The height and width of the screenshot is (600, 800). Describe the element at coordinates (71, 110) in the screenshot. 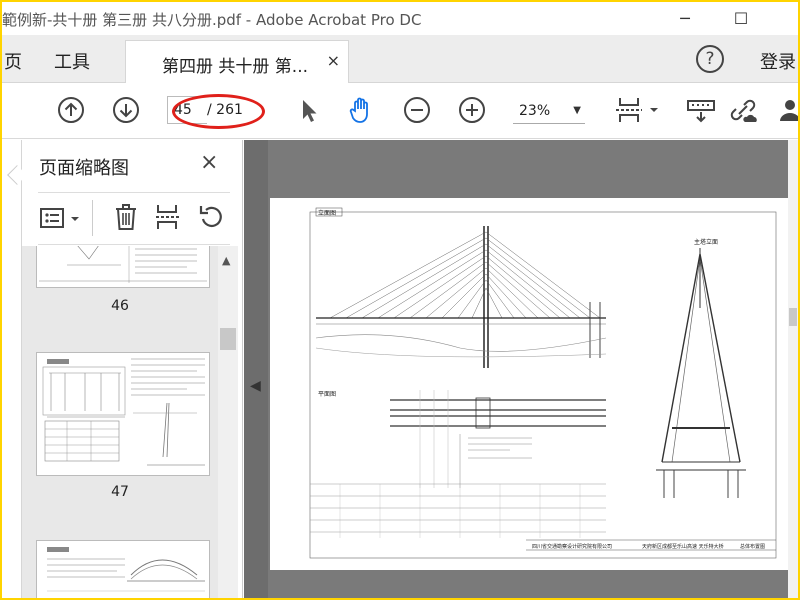

I see `previous-page-icon` at that location.